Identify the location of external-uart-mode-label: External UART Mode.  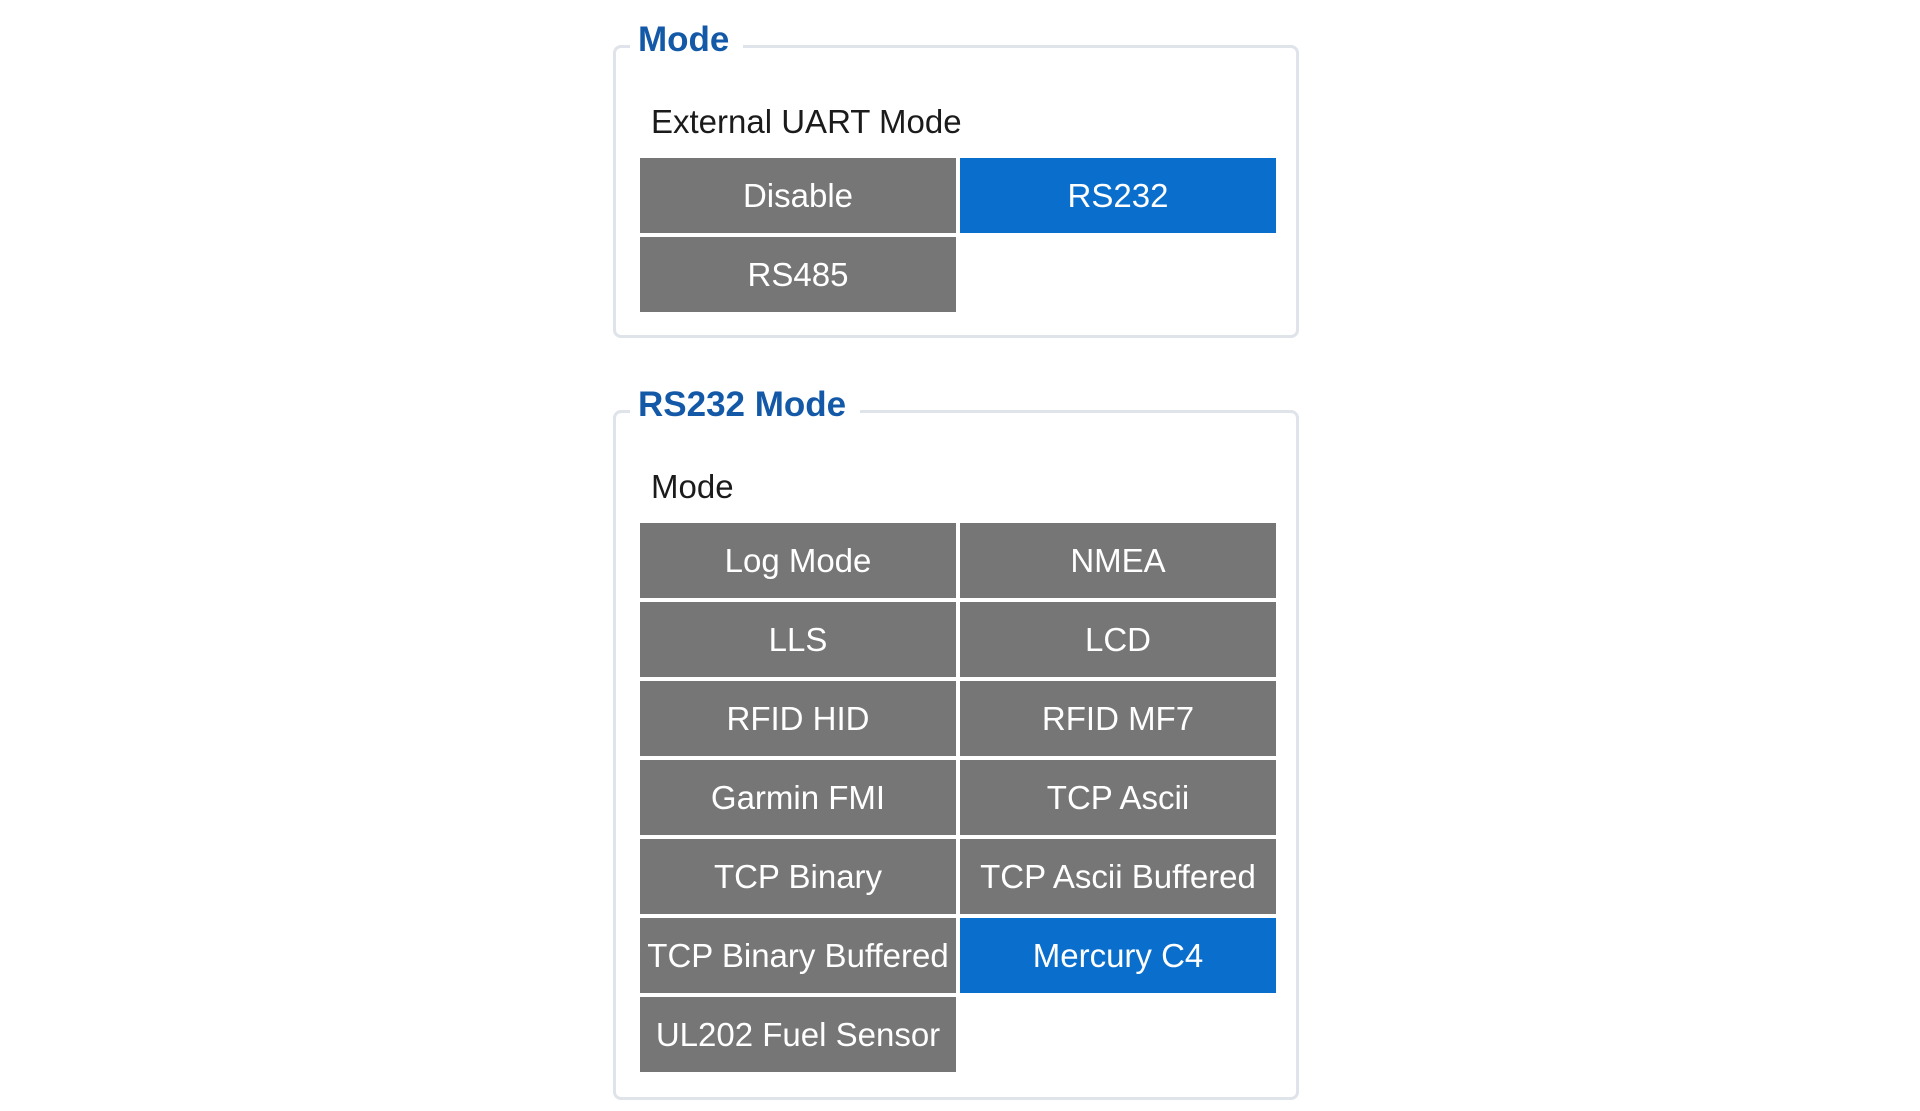
(806, 121).